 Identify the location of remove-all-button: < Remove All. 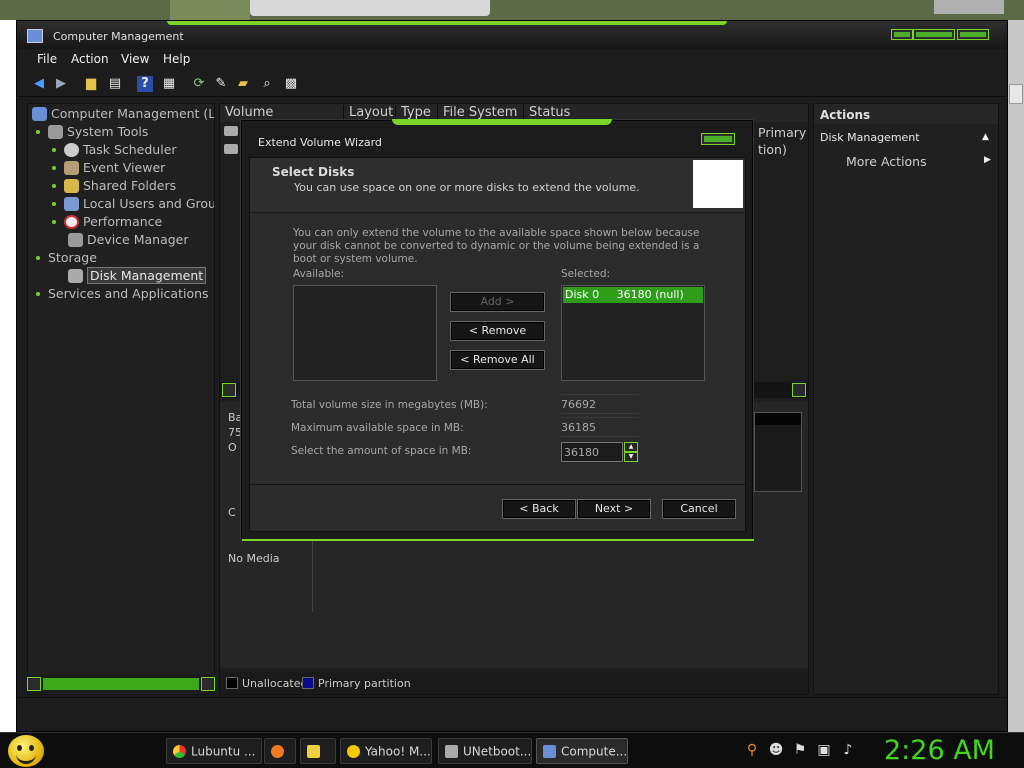
(497, 360).